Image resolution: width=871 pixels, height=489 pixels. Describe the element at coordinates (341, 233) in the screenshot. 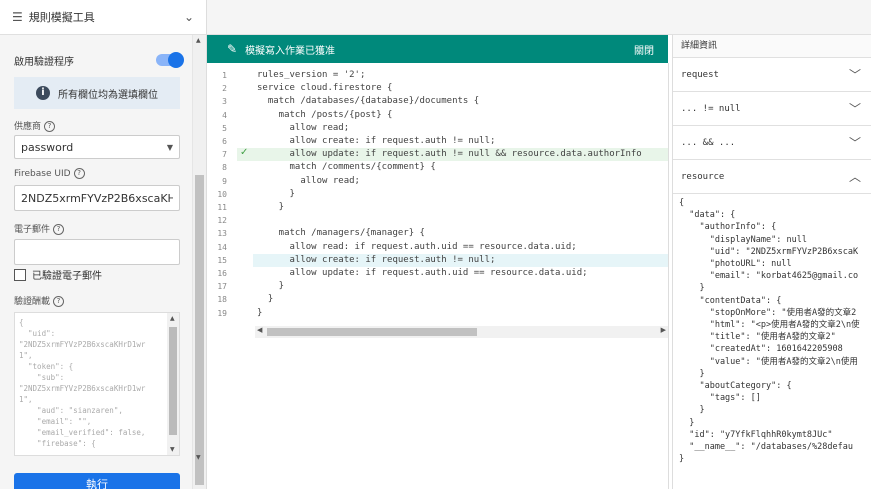

I see `code-line: match /managers/{manager} {` at that location.